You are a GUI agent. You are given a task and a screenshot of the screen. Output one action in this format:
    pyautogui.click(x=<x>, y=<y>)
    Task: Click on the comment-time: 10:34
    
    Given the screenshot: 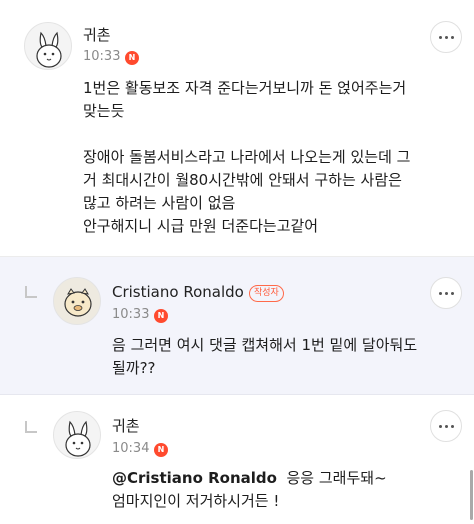 What is the action you would take?
    pyautogui.click(x=131, y=448)
    